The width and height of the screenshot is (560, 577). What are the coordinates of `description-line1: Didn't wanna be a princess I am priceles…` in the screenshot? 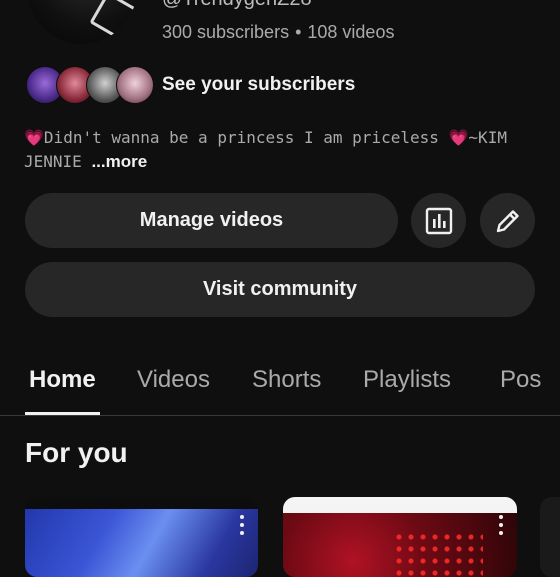 It's located at (246, 137).